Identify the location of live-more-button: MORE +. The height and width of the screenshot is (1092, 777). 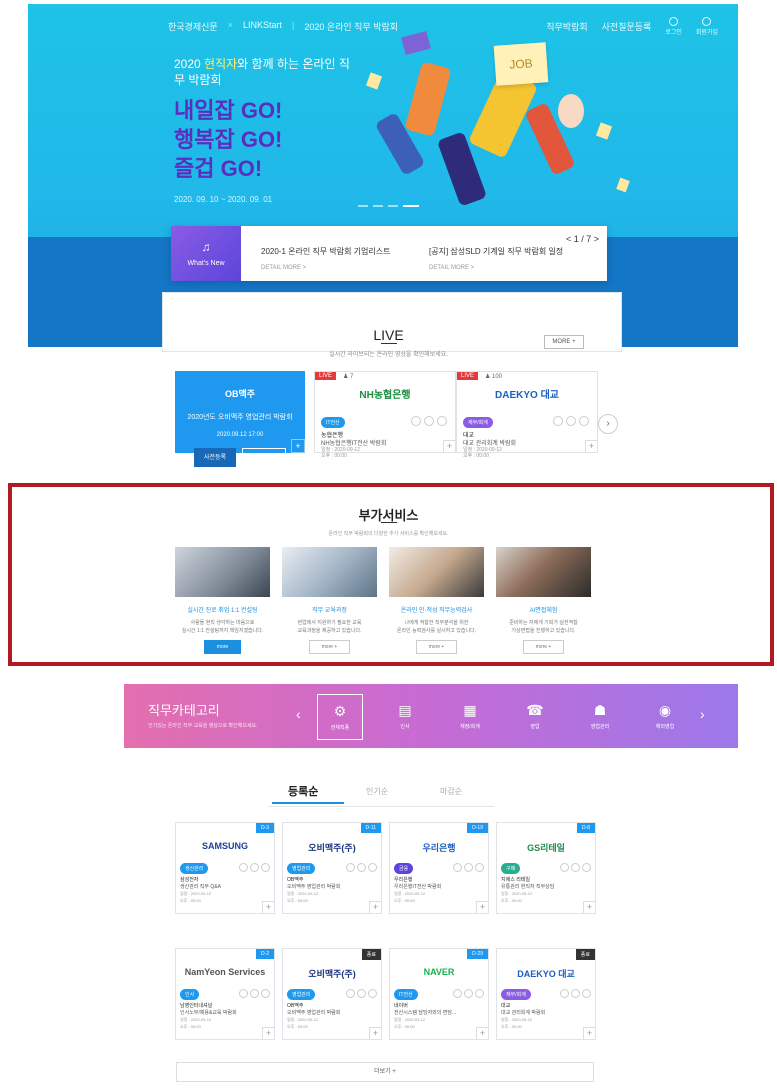
(564, 342).